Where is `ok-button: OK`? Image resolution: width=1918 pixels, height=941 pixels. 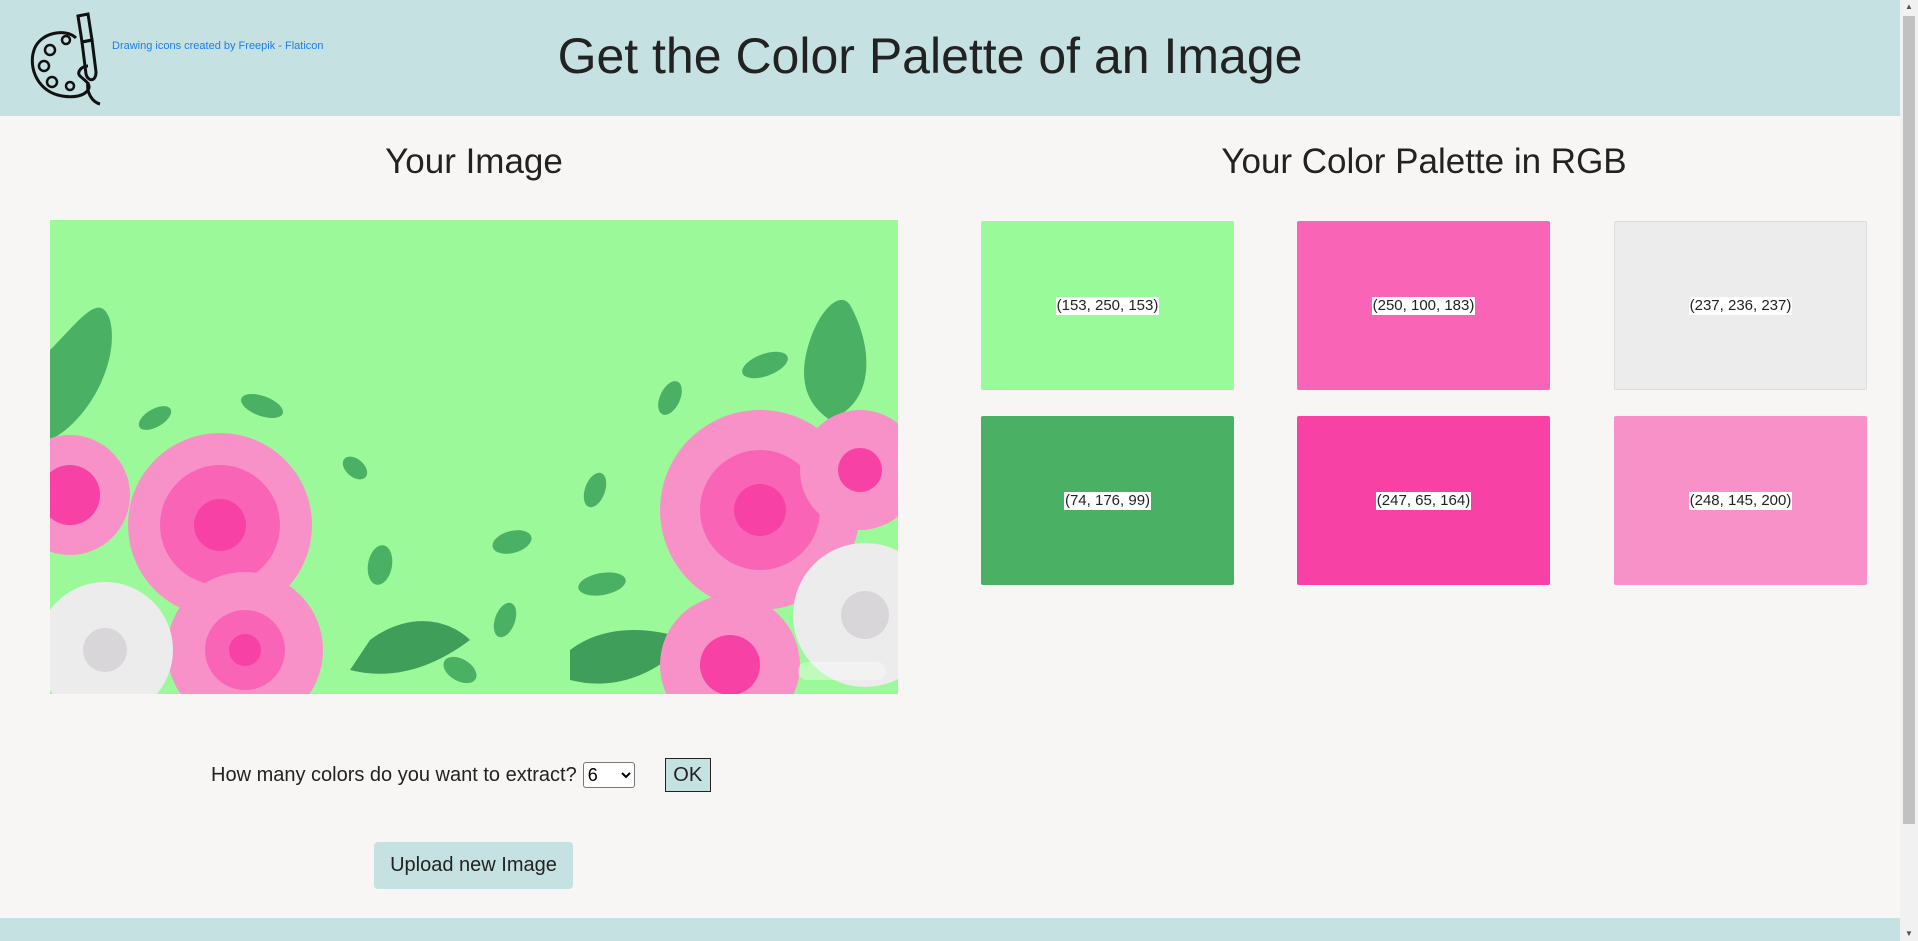
ok-button: OK is located at coordinates (687, 775).